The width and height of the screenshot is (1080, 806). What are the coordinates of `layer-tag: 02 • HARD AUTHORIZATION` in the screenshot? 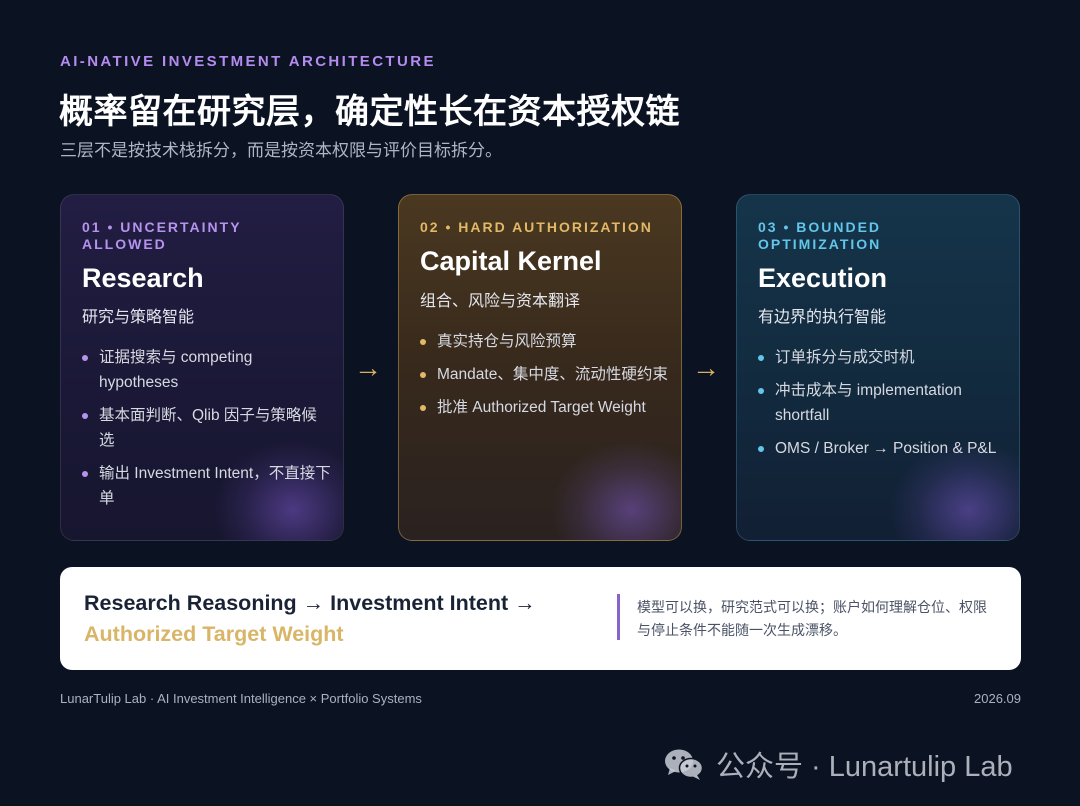 It's located at (536, 227).